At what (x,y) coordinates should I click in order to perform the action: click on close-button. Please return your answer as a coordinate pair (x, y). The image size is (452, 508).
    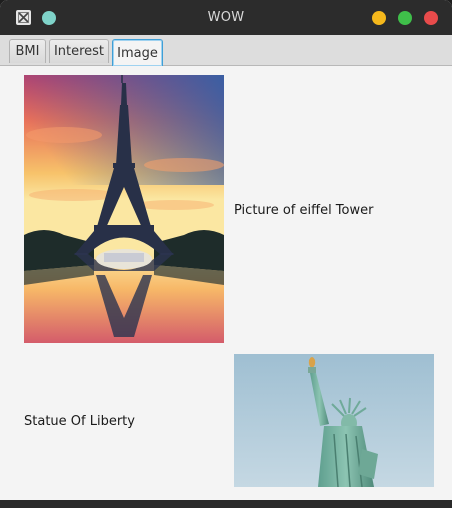
    Looking at the image, I should click on (431, 18).